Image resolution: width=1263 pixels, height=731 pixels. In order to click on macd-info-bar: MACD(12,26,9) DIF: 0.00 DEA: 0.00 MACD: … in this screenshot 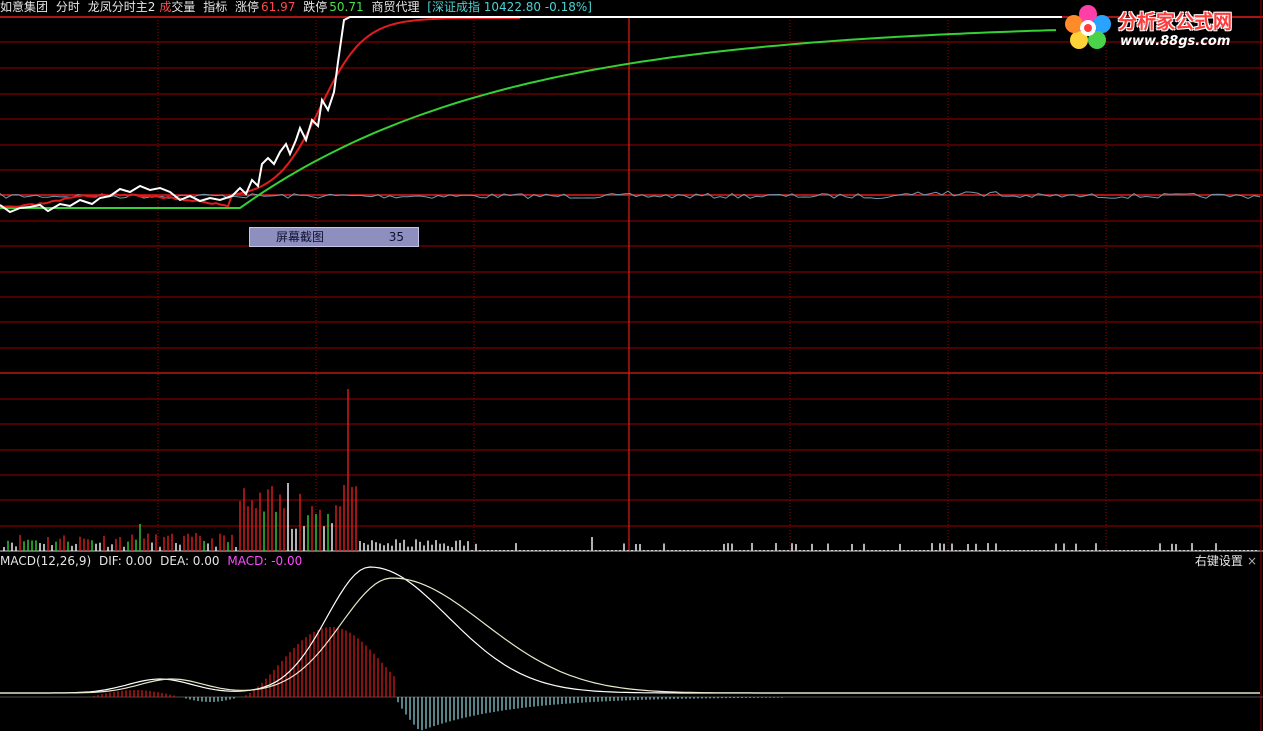, I will do `click(153, 561)`.